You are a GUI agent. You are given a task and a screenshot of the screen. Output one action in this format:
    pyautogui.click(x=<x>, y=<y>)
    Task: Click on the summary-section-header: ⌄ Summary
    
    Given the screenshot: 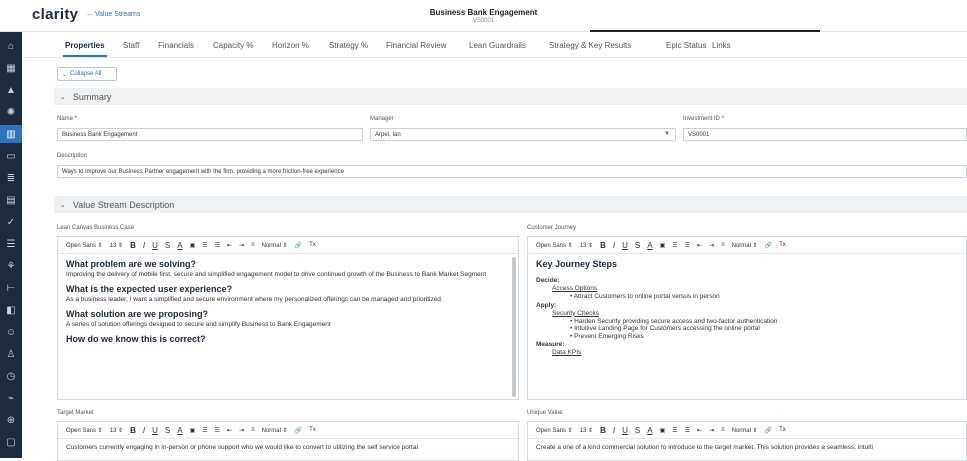 What is the action you would take?
    pyautogui.click(x=510, y=96)
    